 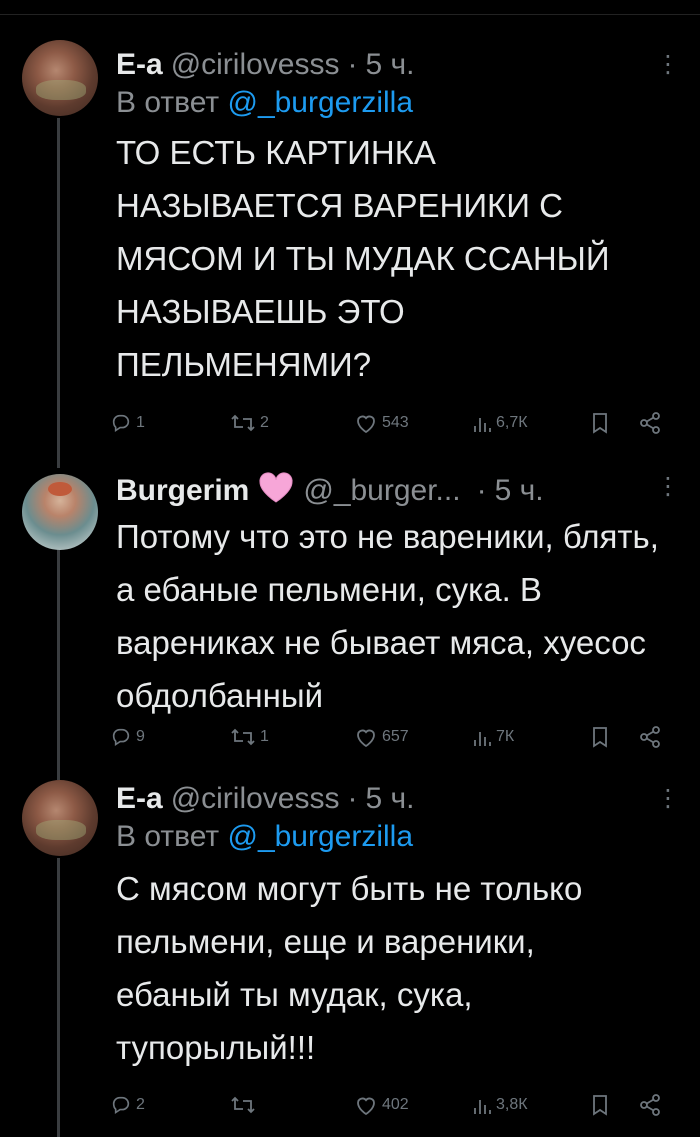 I want to click on tweet-actions: 1 2 543 6,7К, so click(x=390, y=423).